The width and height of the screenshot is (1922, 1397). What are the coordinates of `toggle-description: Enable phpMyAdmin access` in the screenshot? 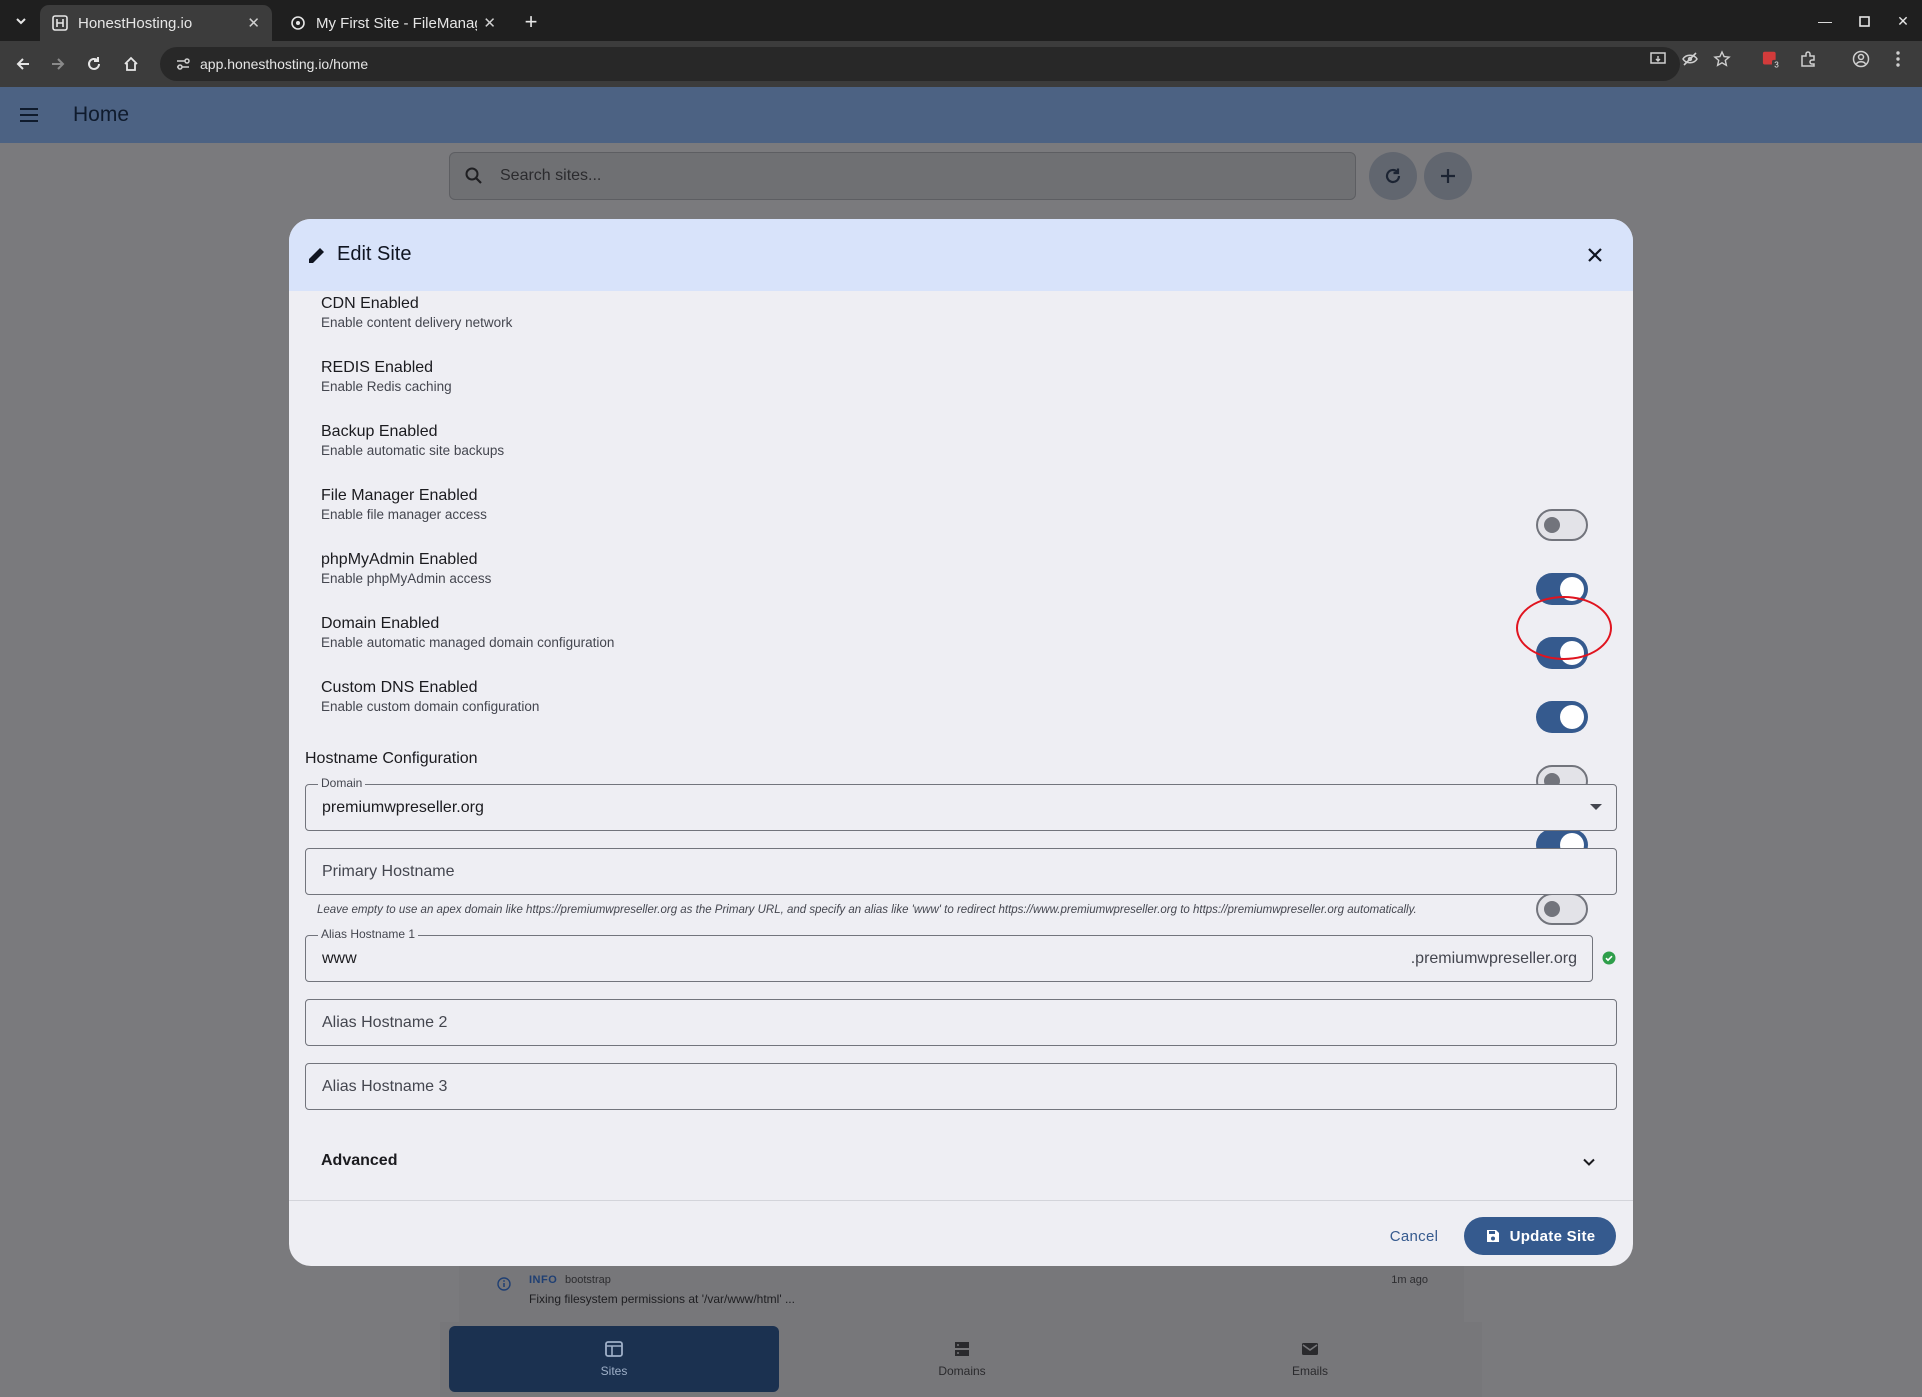 It's located at (406, 578).